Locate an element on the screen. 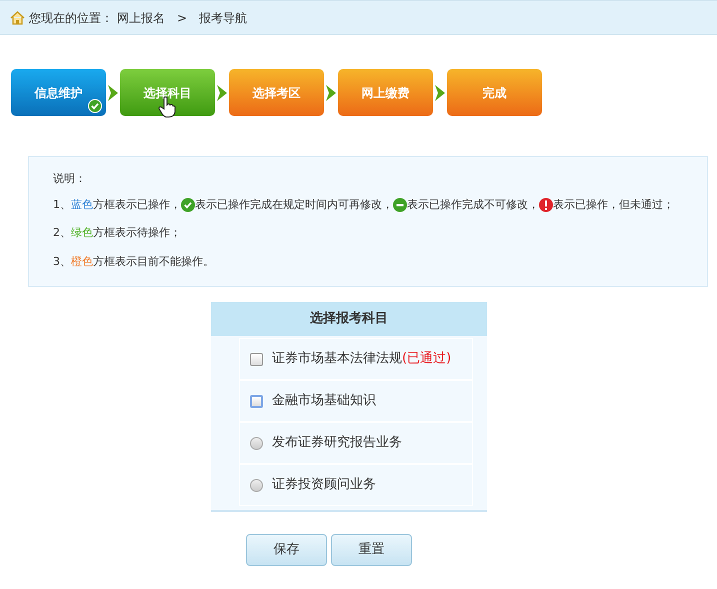  legend-color-word: 绿色 is located at coordinates (82, 233).